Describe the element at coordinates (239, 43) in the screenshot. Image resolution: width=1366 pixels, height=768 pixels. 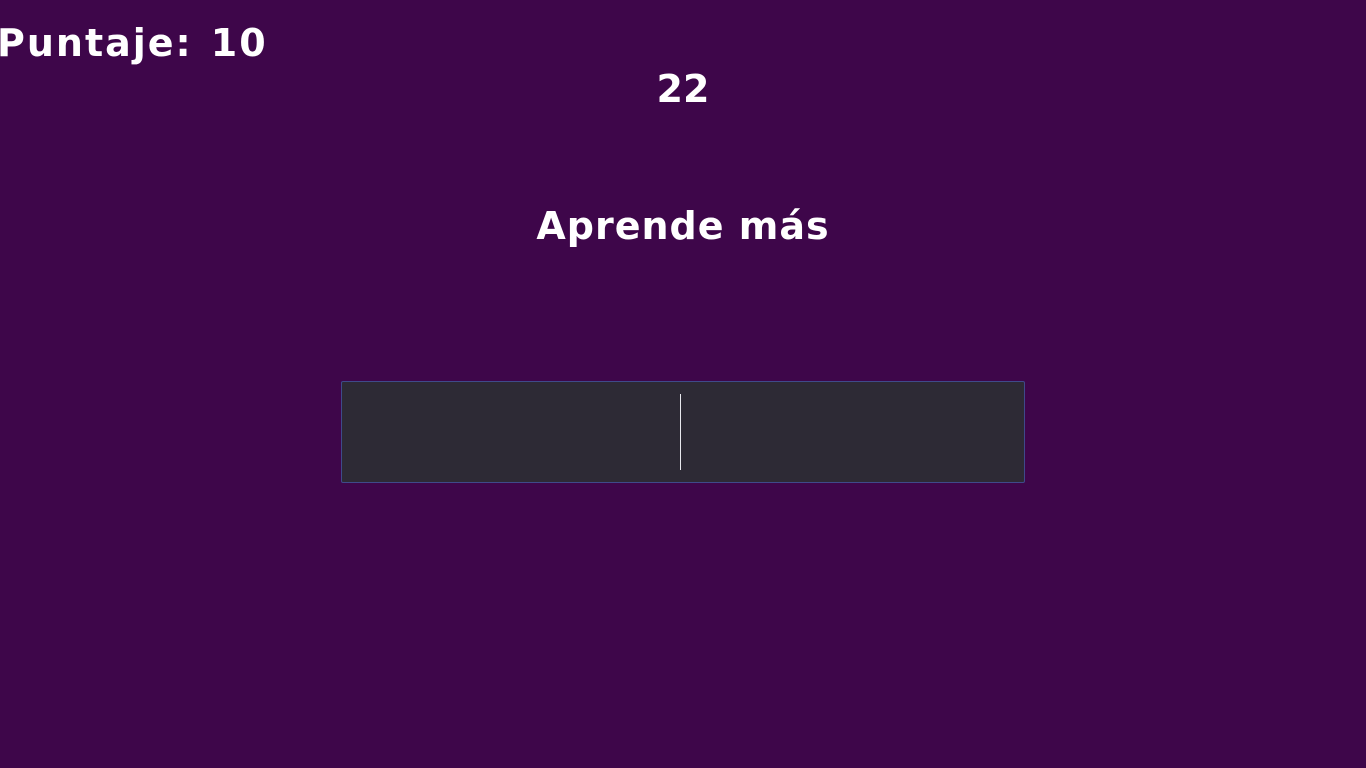
I see `score-value: 10` at that location.